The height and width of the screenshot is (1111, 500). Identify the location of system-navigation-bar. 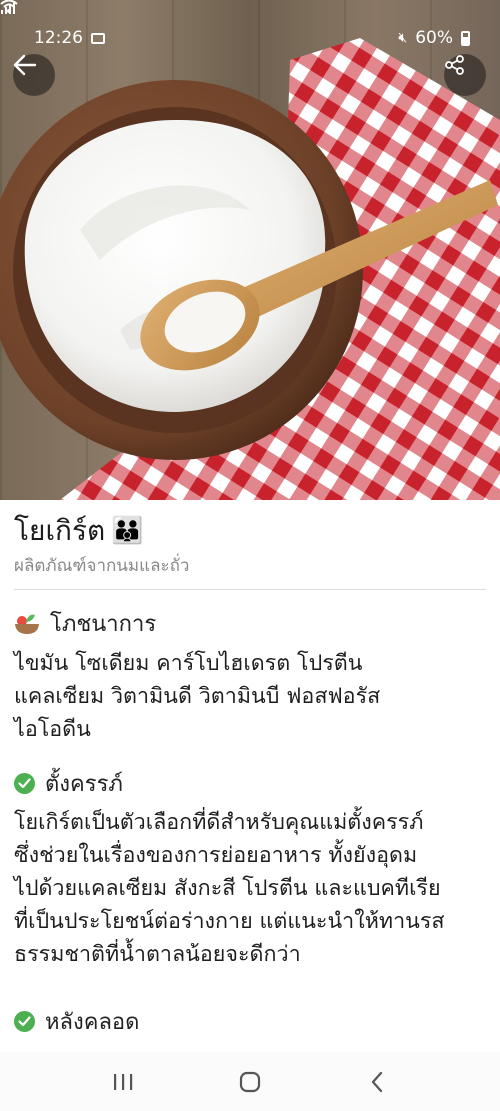
(250, 1081).